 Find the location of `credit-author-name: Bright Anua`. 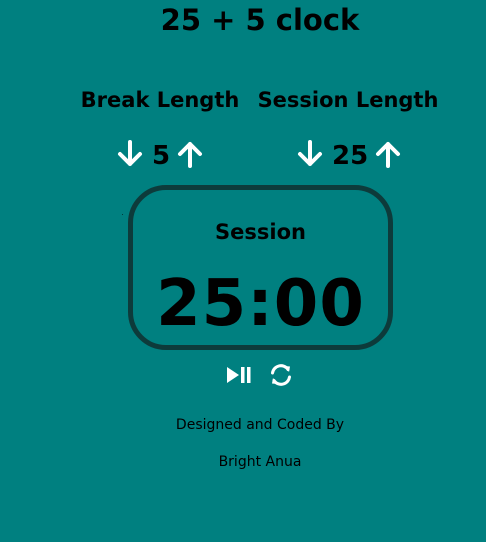

credit-author-name: Bright Anua is located at coordinates (260, 462).